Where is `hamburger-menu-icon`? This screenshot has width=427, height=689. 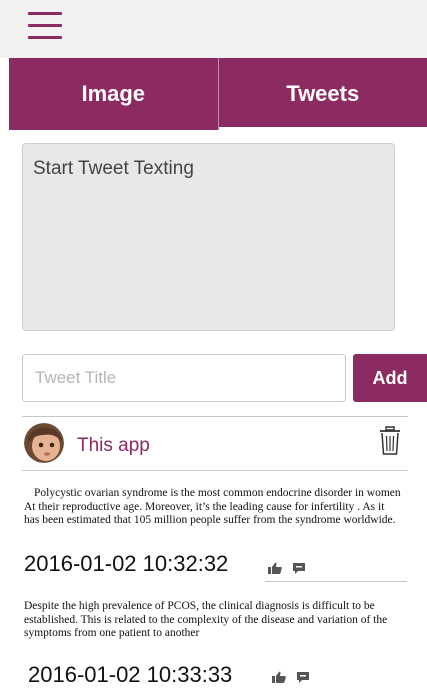
hamburger-menu-icon is located at coordinates (45, 26).